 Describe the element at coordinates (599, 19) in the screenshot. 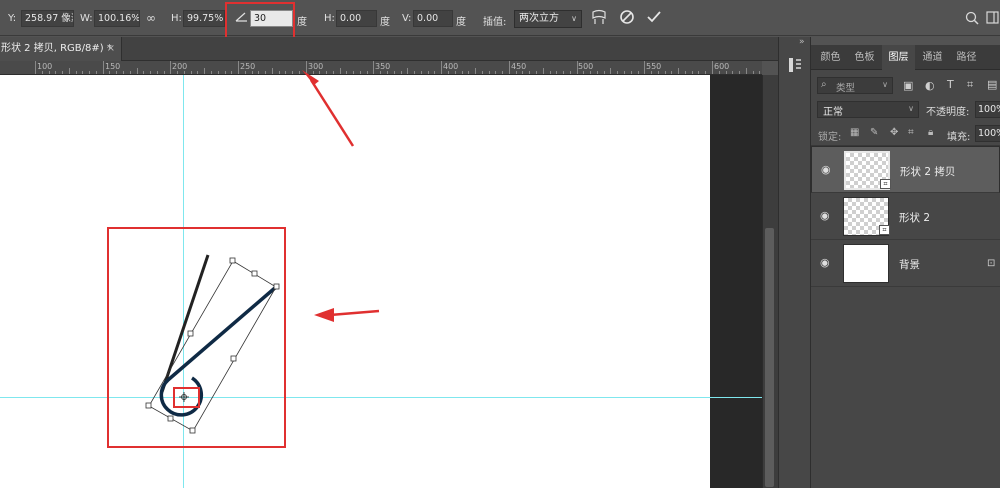

I see `warp-icon` at that location.